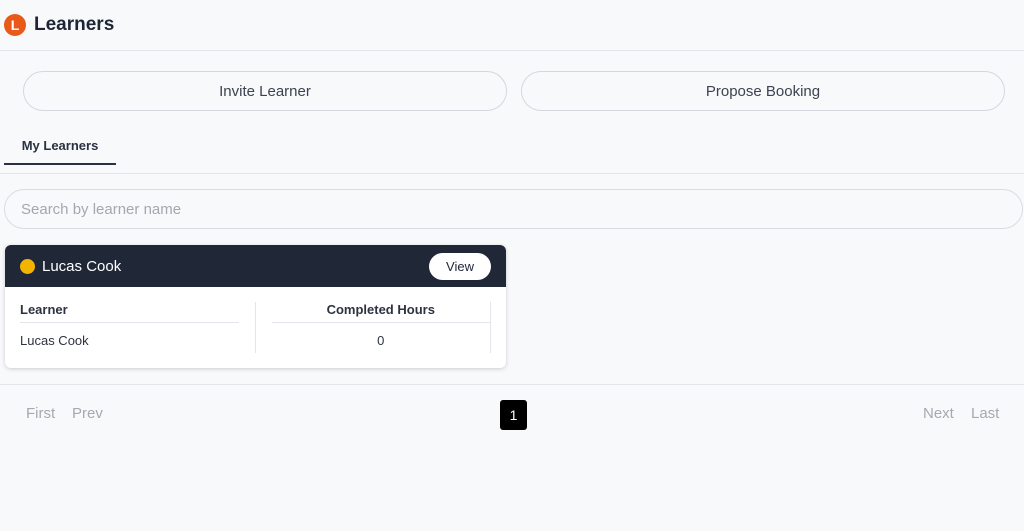 Image resolution: width=1024 pixels, height=531 pixels. I want to click on logo-letter: L, so click(15, 25).